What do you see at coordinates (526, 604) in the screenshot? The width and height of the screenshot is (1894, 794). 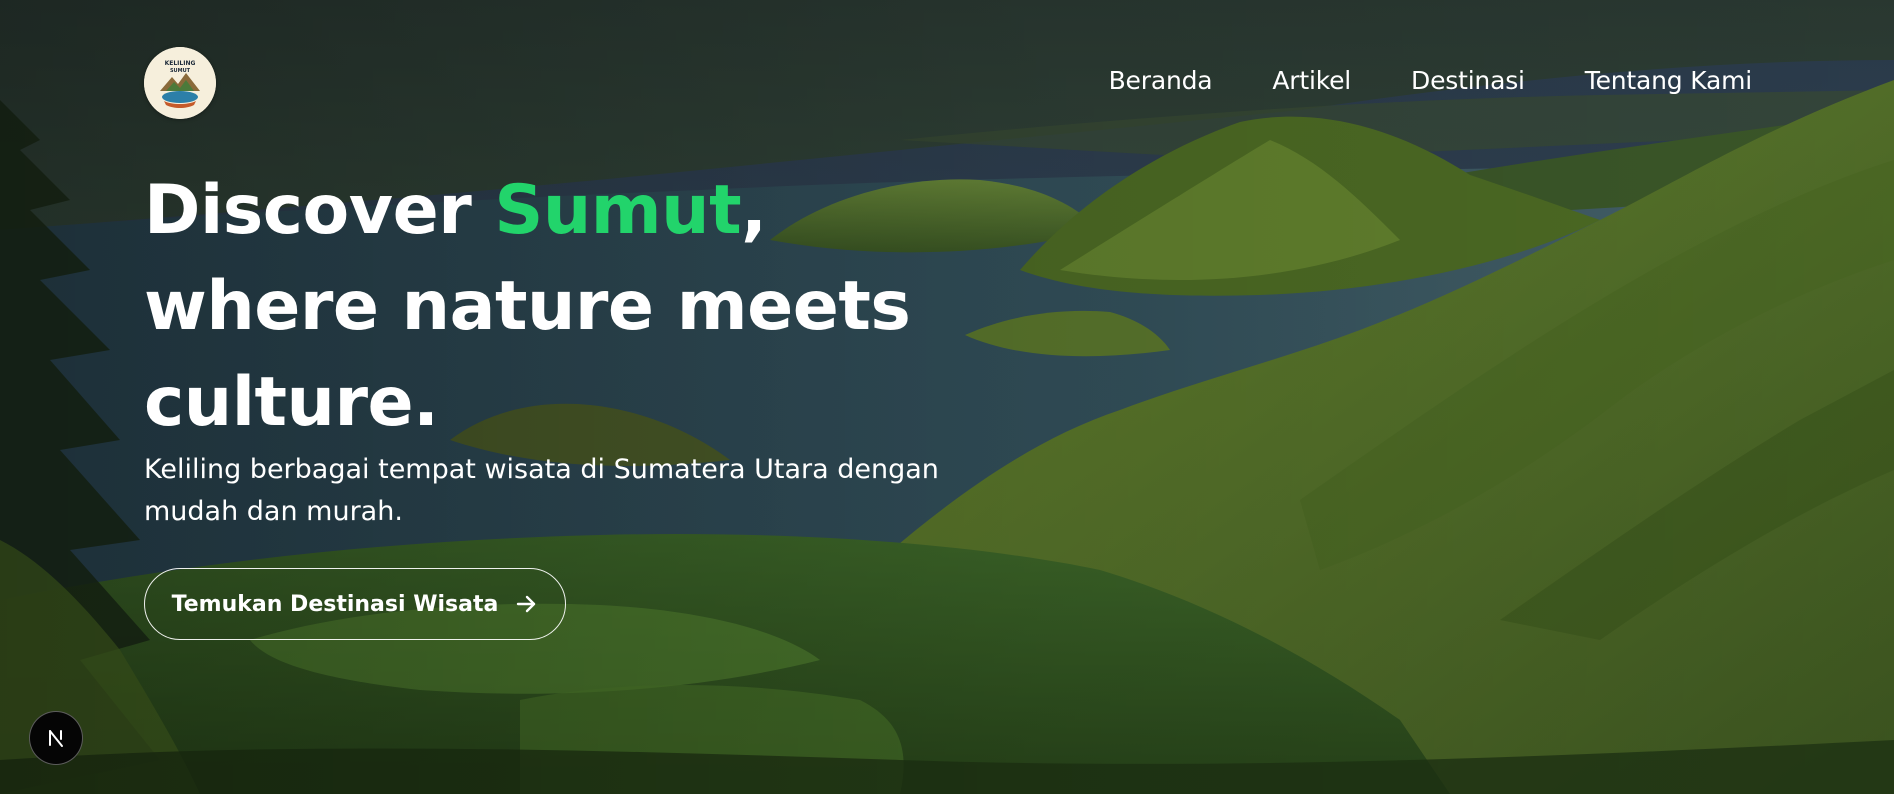 I see `arrow-right-icon` at bounding box center [526, 604].